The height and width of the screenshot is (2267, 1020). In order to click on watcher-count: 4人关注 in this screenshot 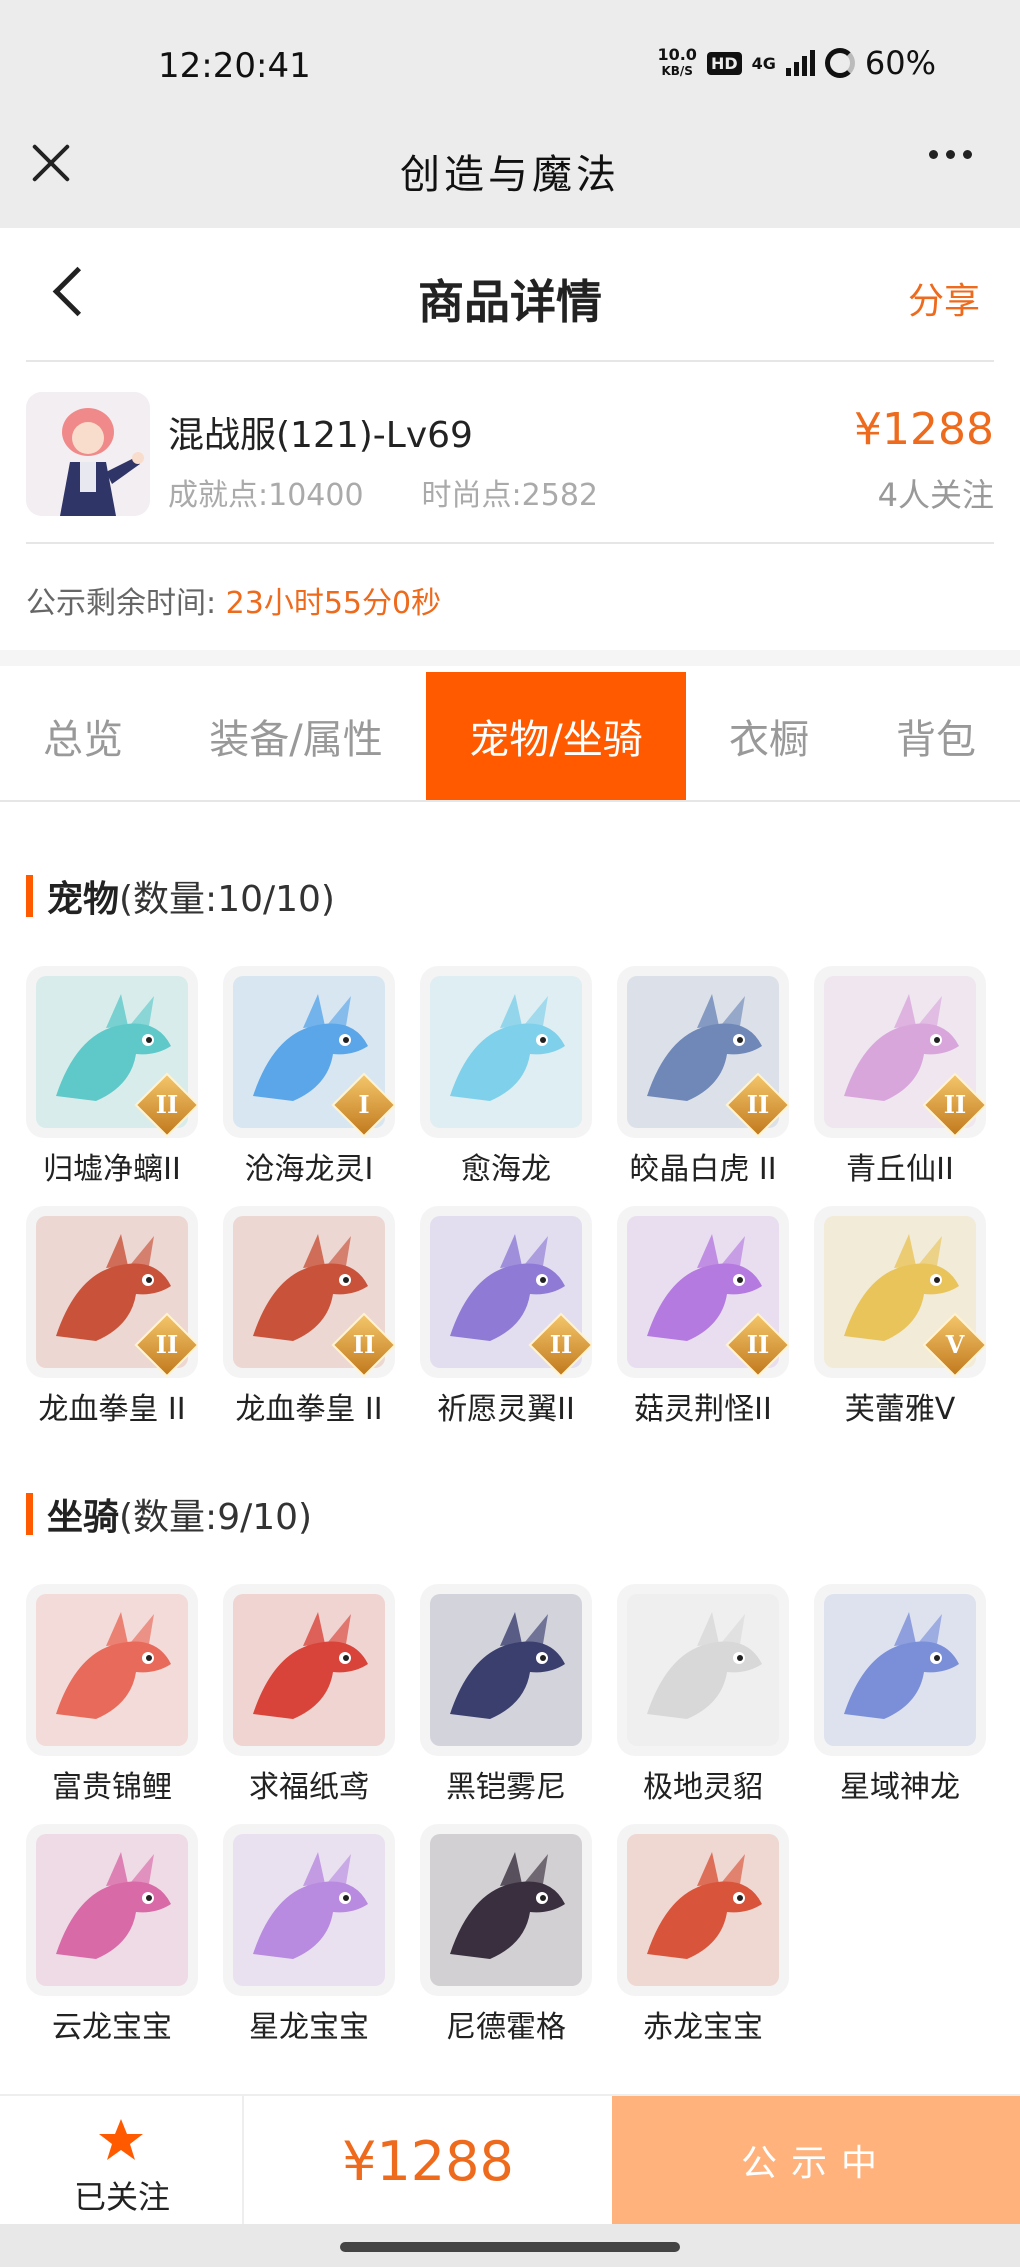, I will do `click(935, 495)`.